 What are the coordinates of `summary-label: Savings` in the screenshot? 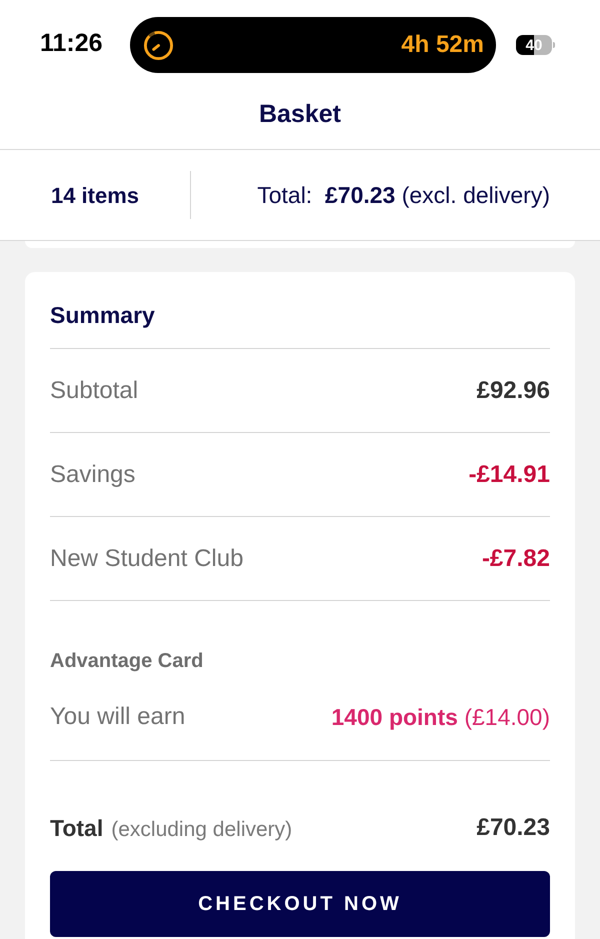 It's located at (93, 475).